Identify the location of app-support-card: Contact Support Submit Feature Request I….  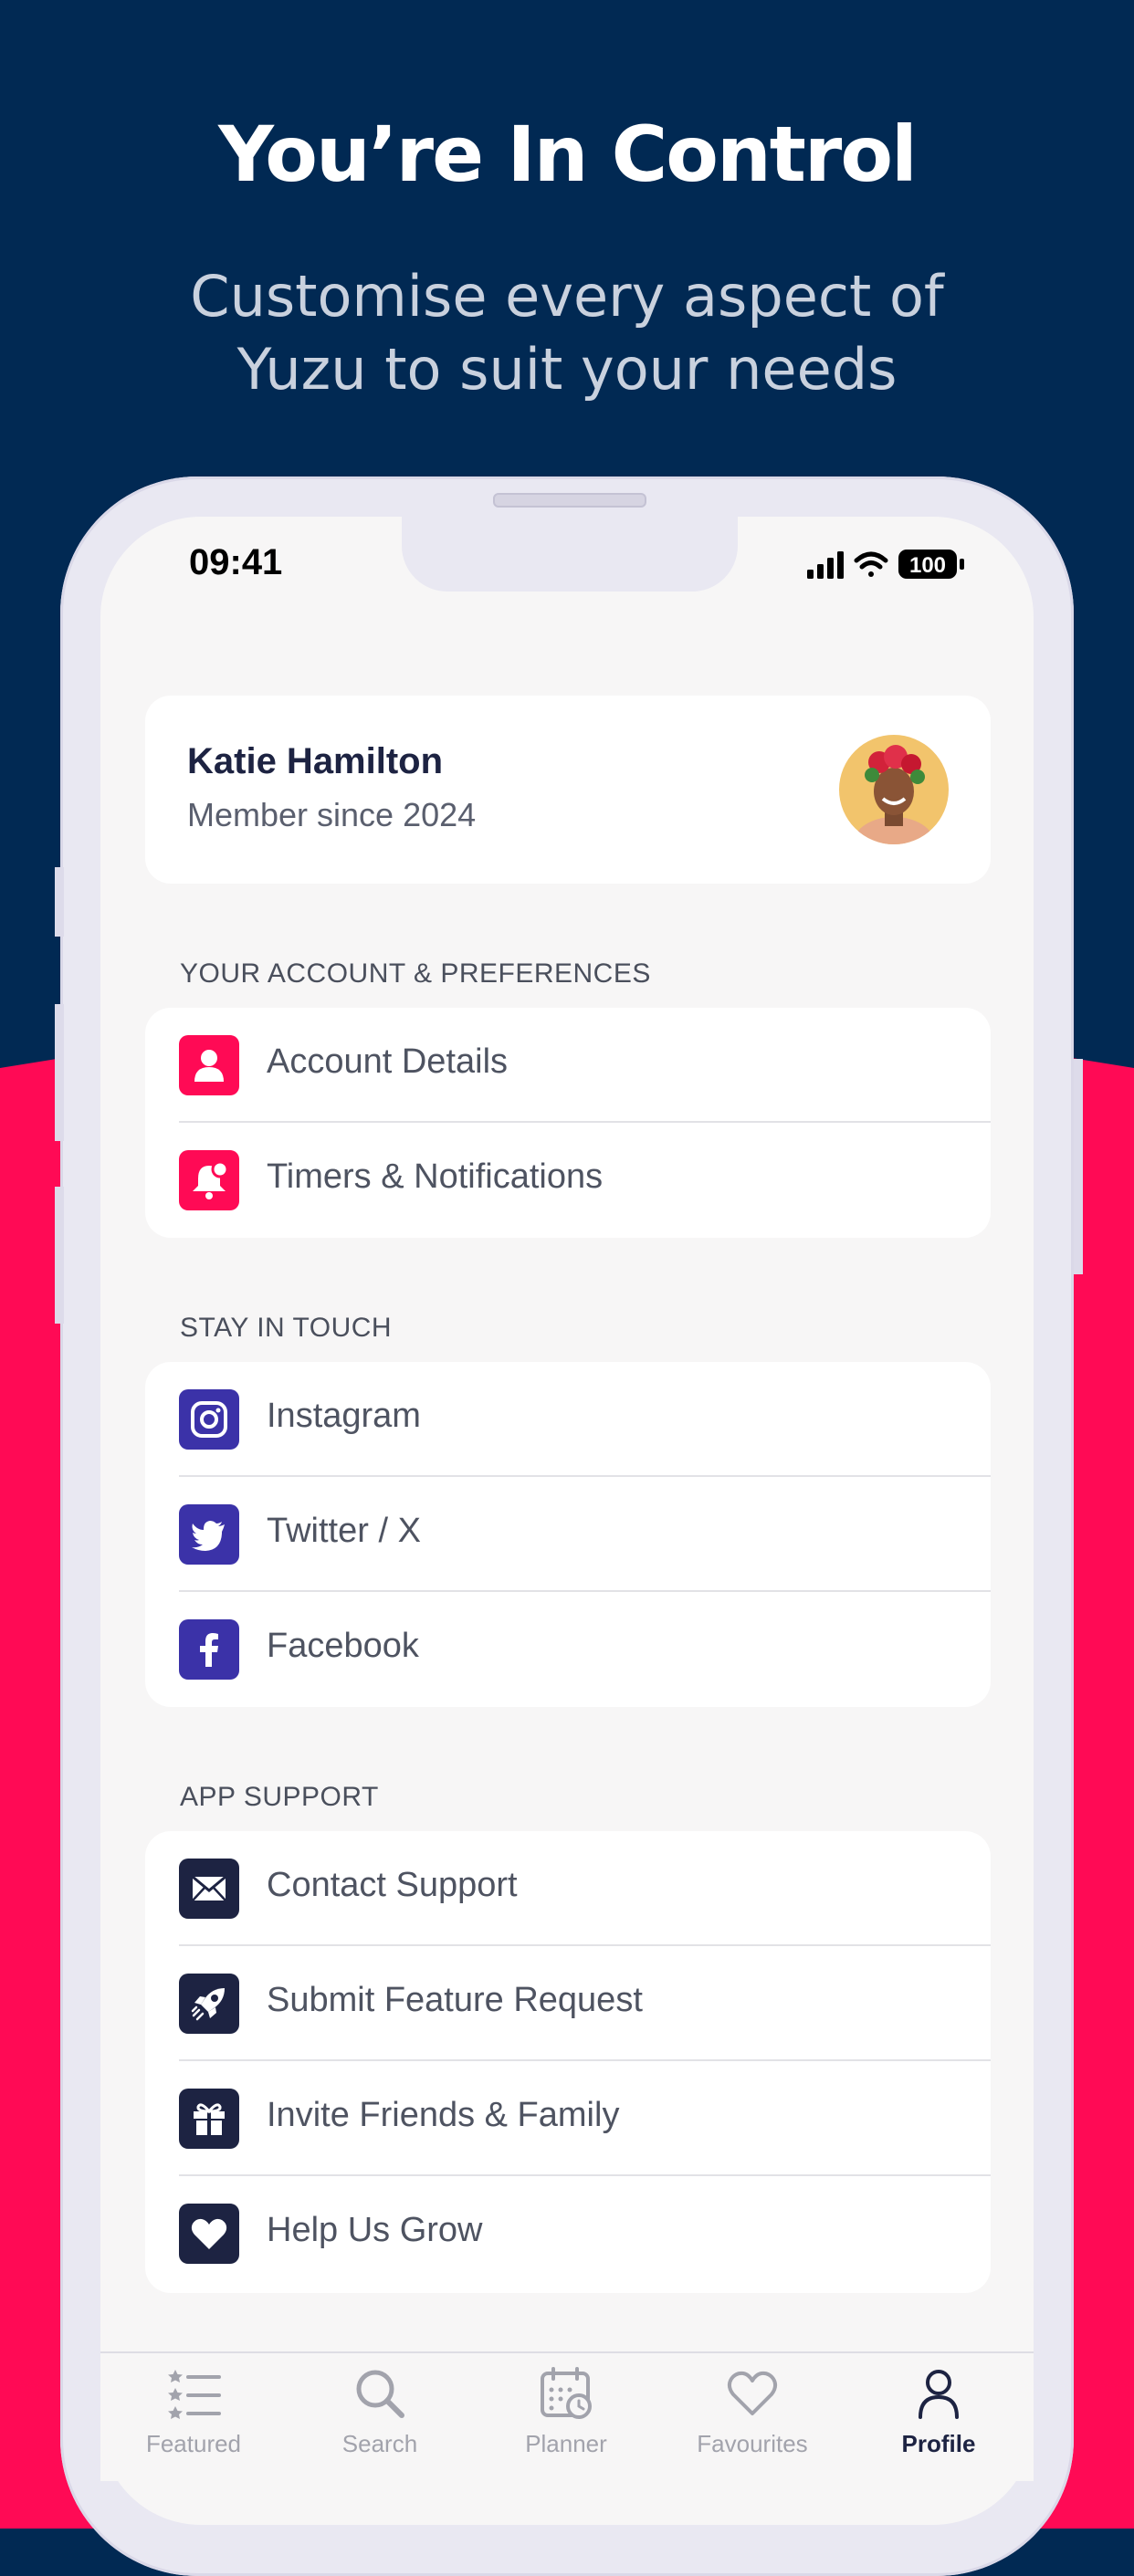
(568, 2062).